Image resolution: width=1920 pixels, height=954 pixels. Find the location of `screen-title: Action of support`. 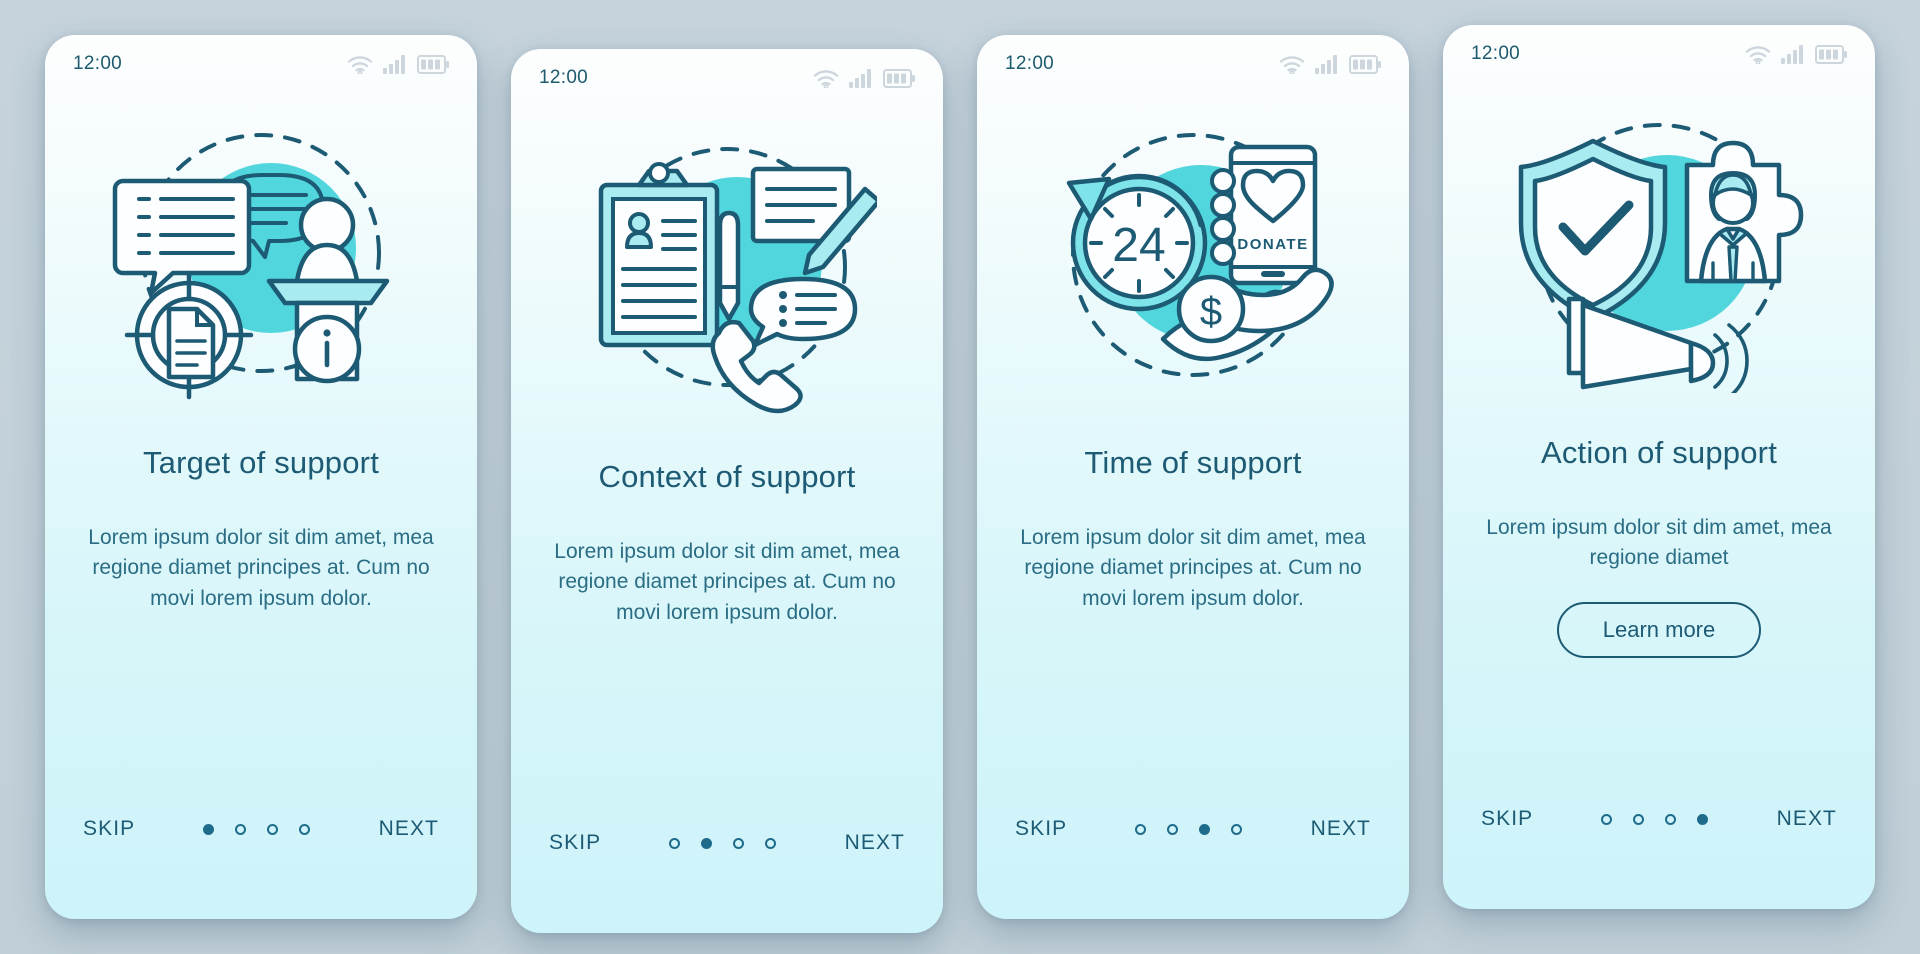

screen-title: Action of support is located at coordinates (1659, 452).